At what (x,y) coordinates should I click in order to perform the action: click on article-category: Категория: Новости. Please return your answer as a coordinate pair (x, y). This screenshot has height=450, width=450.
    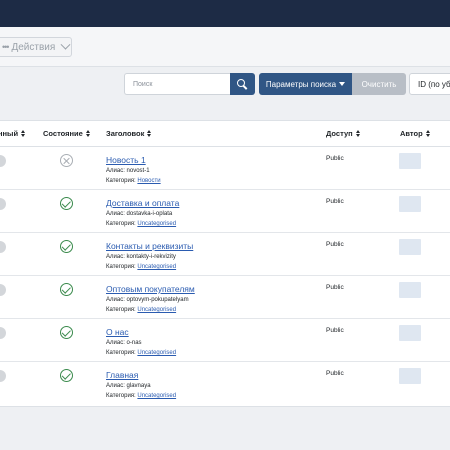
    Looking at the image, I should click on (133, 181).